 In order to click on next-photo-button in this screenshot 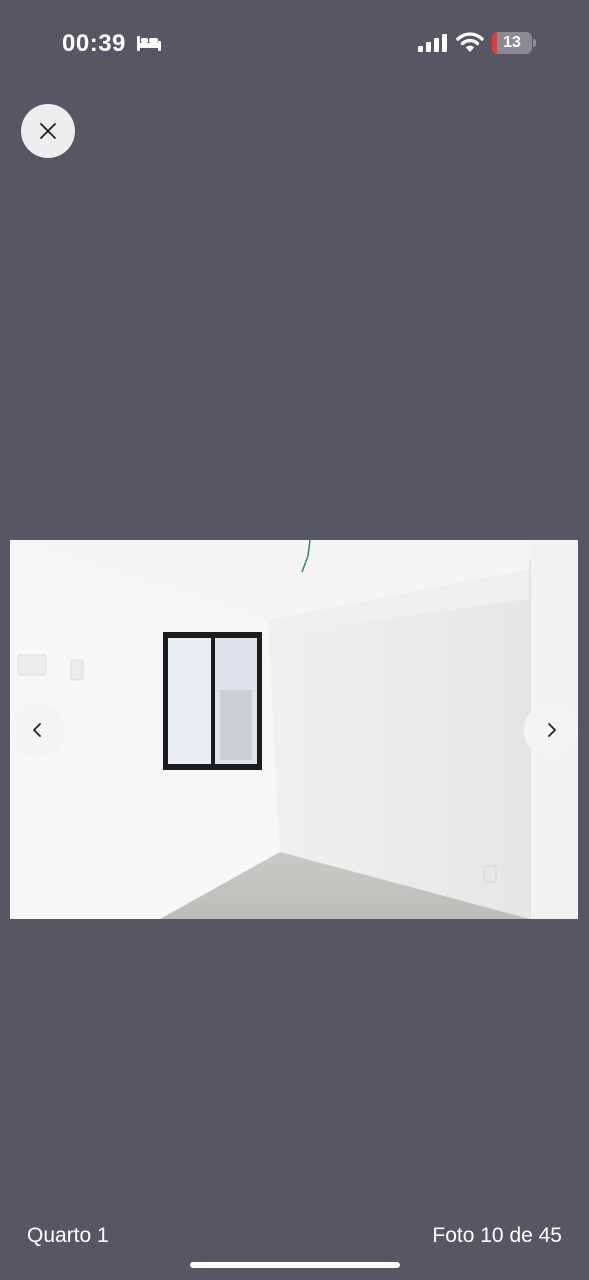, I will do `click(551, 730)`.